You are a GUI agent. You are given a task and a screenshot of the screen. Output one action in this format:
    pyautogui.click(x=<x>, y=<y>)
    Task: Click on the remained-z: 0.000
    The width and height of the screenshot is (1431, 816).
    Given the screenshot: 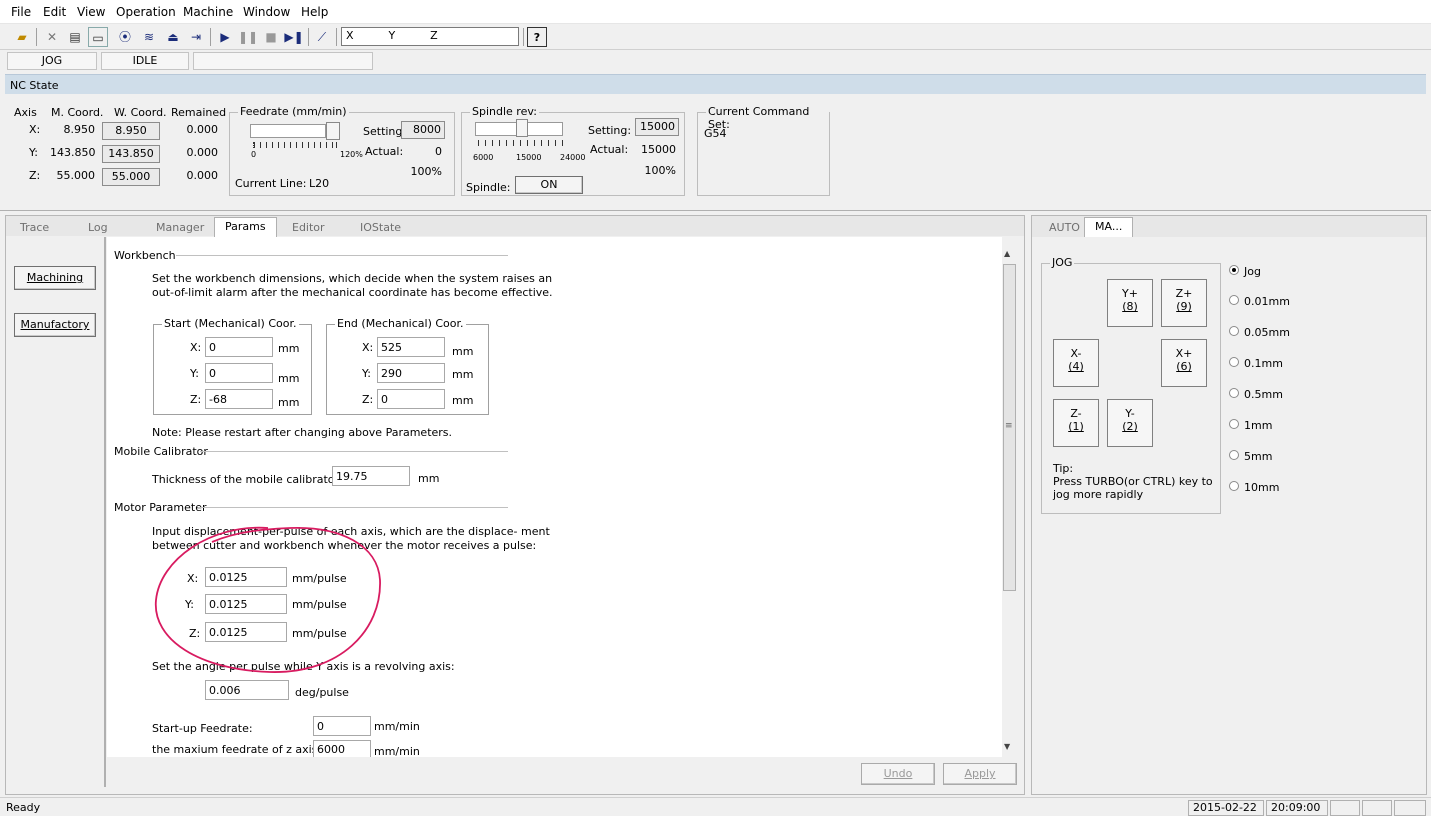 What is the action you would take?
    pyautogui.click(x=202, y=175)
    